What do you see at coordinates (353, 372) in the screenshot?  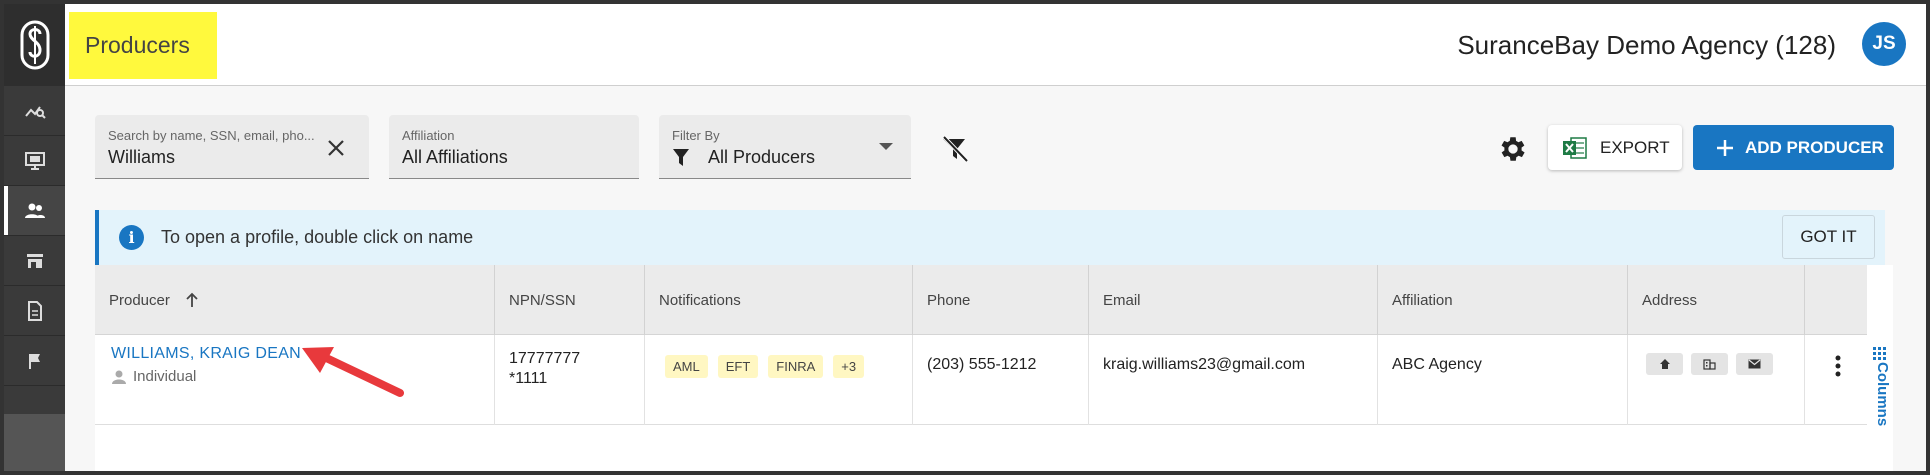 I see `annotation-arrow-icon` at bounding box center [353, 372].